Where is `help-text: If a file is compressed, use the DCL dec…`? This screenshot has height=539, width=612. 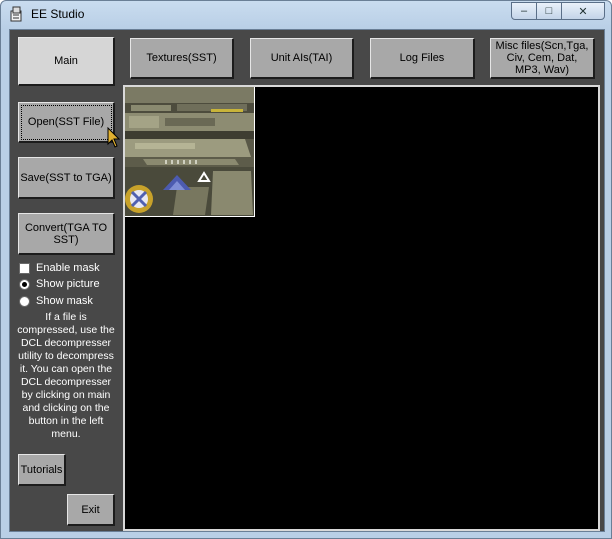
help-text: If a file is compressed, use the DCL dec… is located at coordinates (66, 375).